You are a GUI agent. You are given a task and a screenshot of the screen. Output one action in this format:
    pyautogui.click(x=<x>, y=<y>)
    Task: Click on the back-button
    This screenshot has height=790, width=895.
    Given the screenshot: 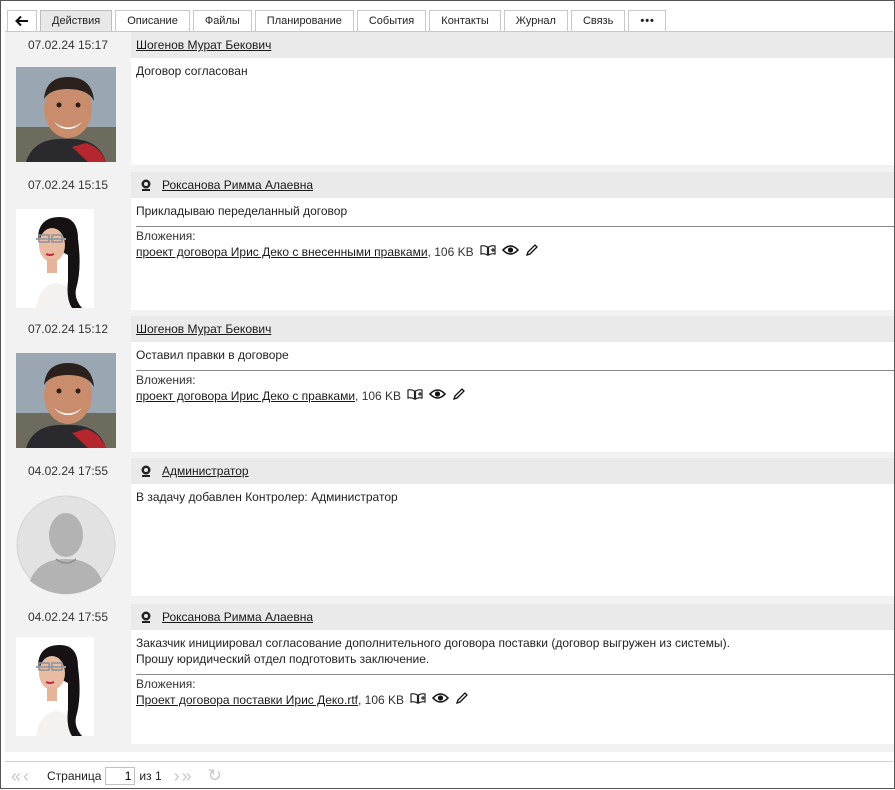 What is the action you would take?
    pyautogui.click(x=22, y=20)
    